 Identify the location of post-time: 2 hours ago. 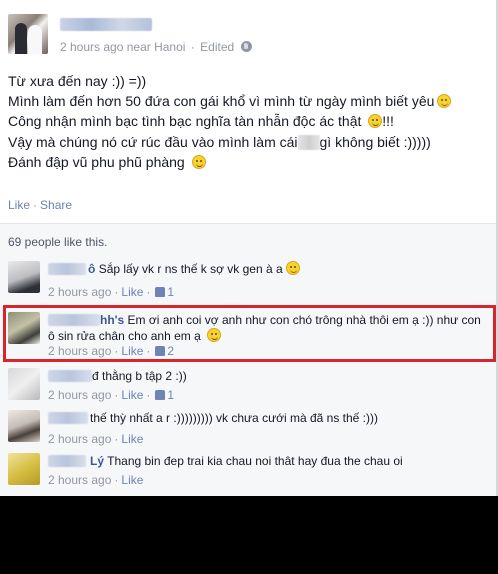
(91, 47).